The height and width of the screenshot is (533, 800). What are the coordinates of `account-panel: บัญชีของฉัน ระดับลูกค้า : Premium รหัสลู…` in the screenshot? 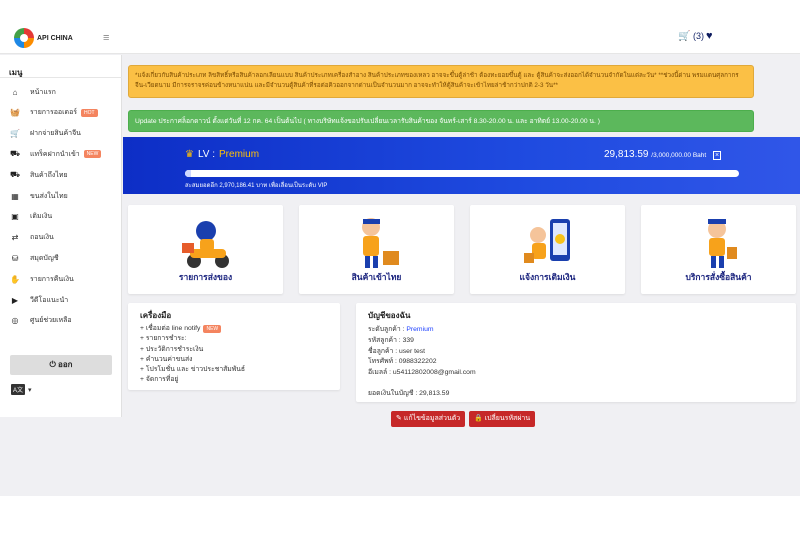 It's located at (576, 352).